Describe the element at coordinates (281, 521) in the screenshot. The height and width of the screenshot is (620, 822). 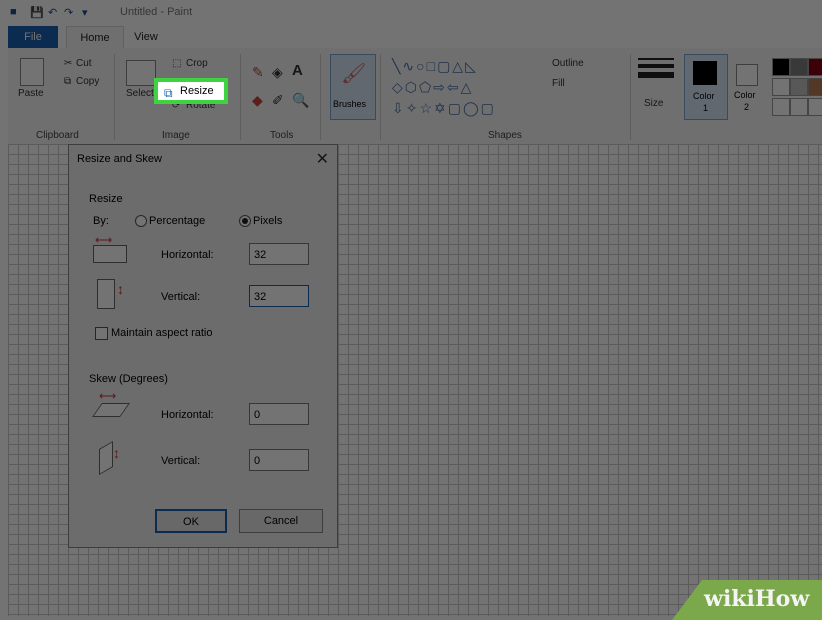
I see `cancel-button: Cancel` at that location.